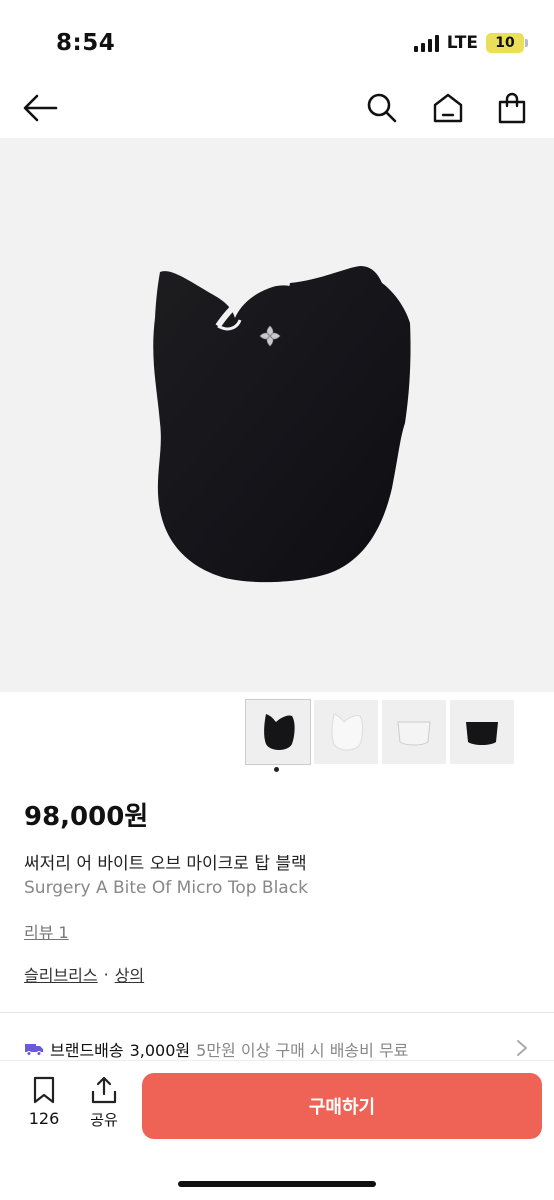 The height and width of the screenshot is (1200, 554). Describe the element at coordinates (277, 1184) in the screenshot. I see `home-indicator` at that location.